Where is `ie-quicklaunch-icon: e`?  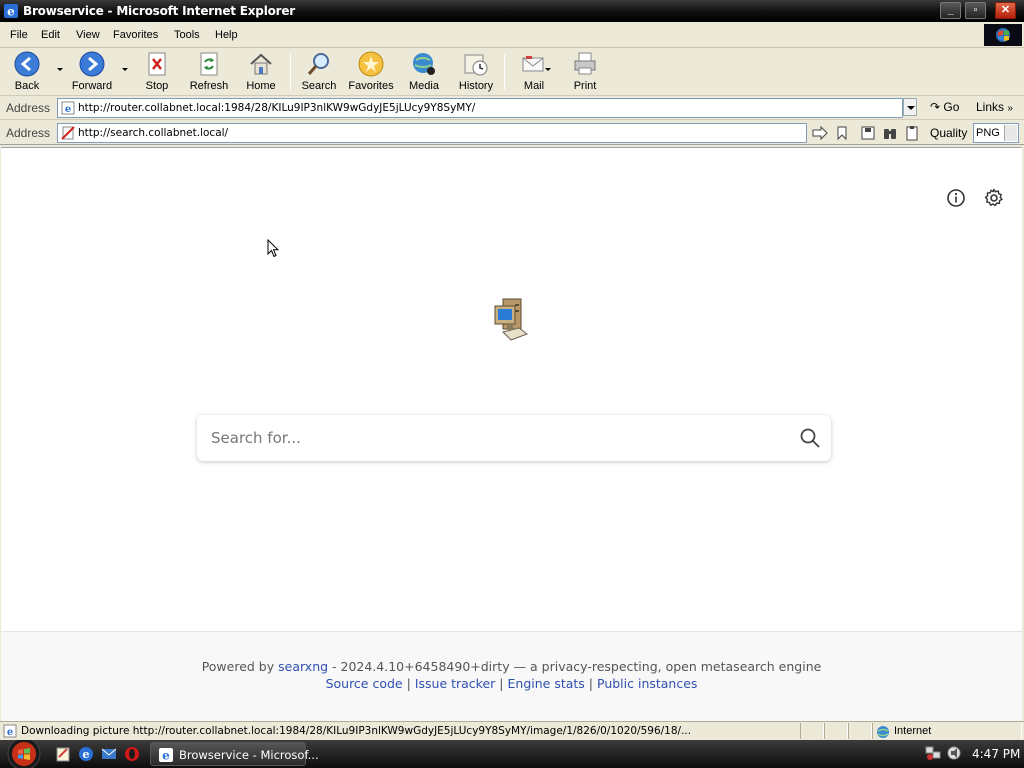
ie-quicklaunch-icon: e is located at coordinates (86, 754).